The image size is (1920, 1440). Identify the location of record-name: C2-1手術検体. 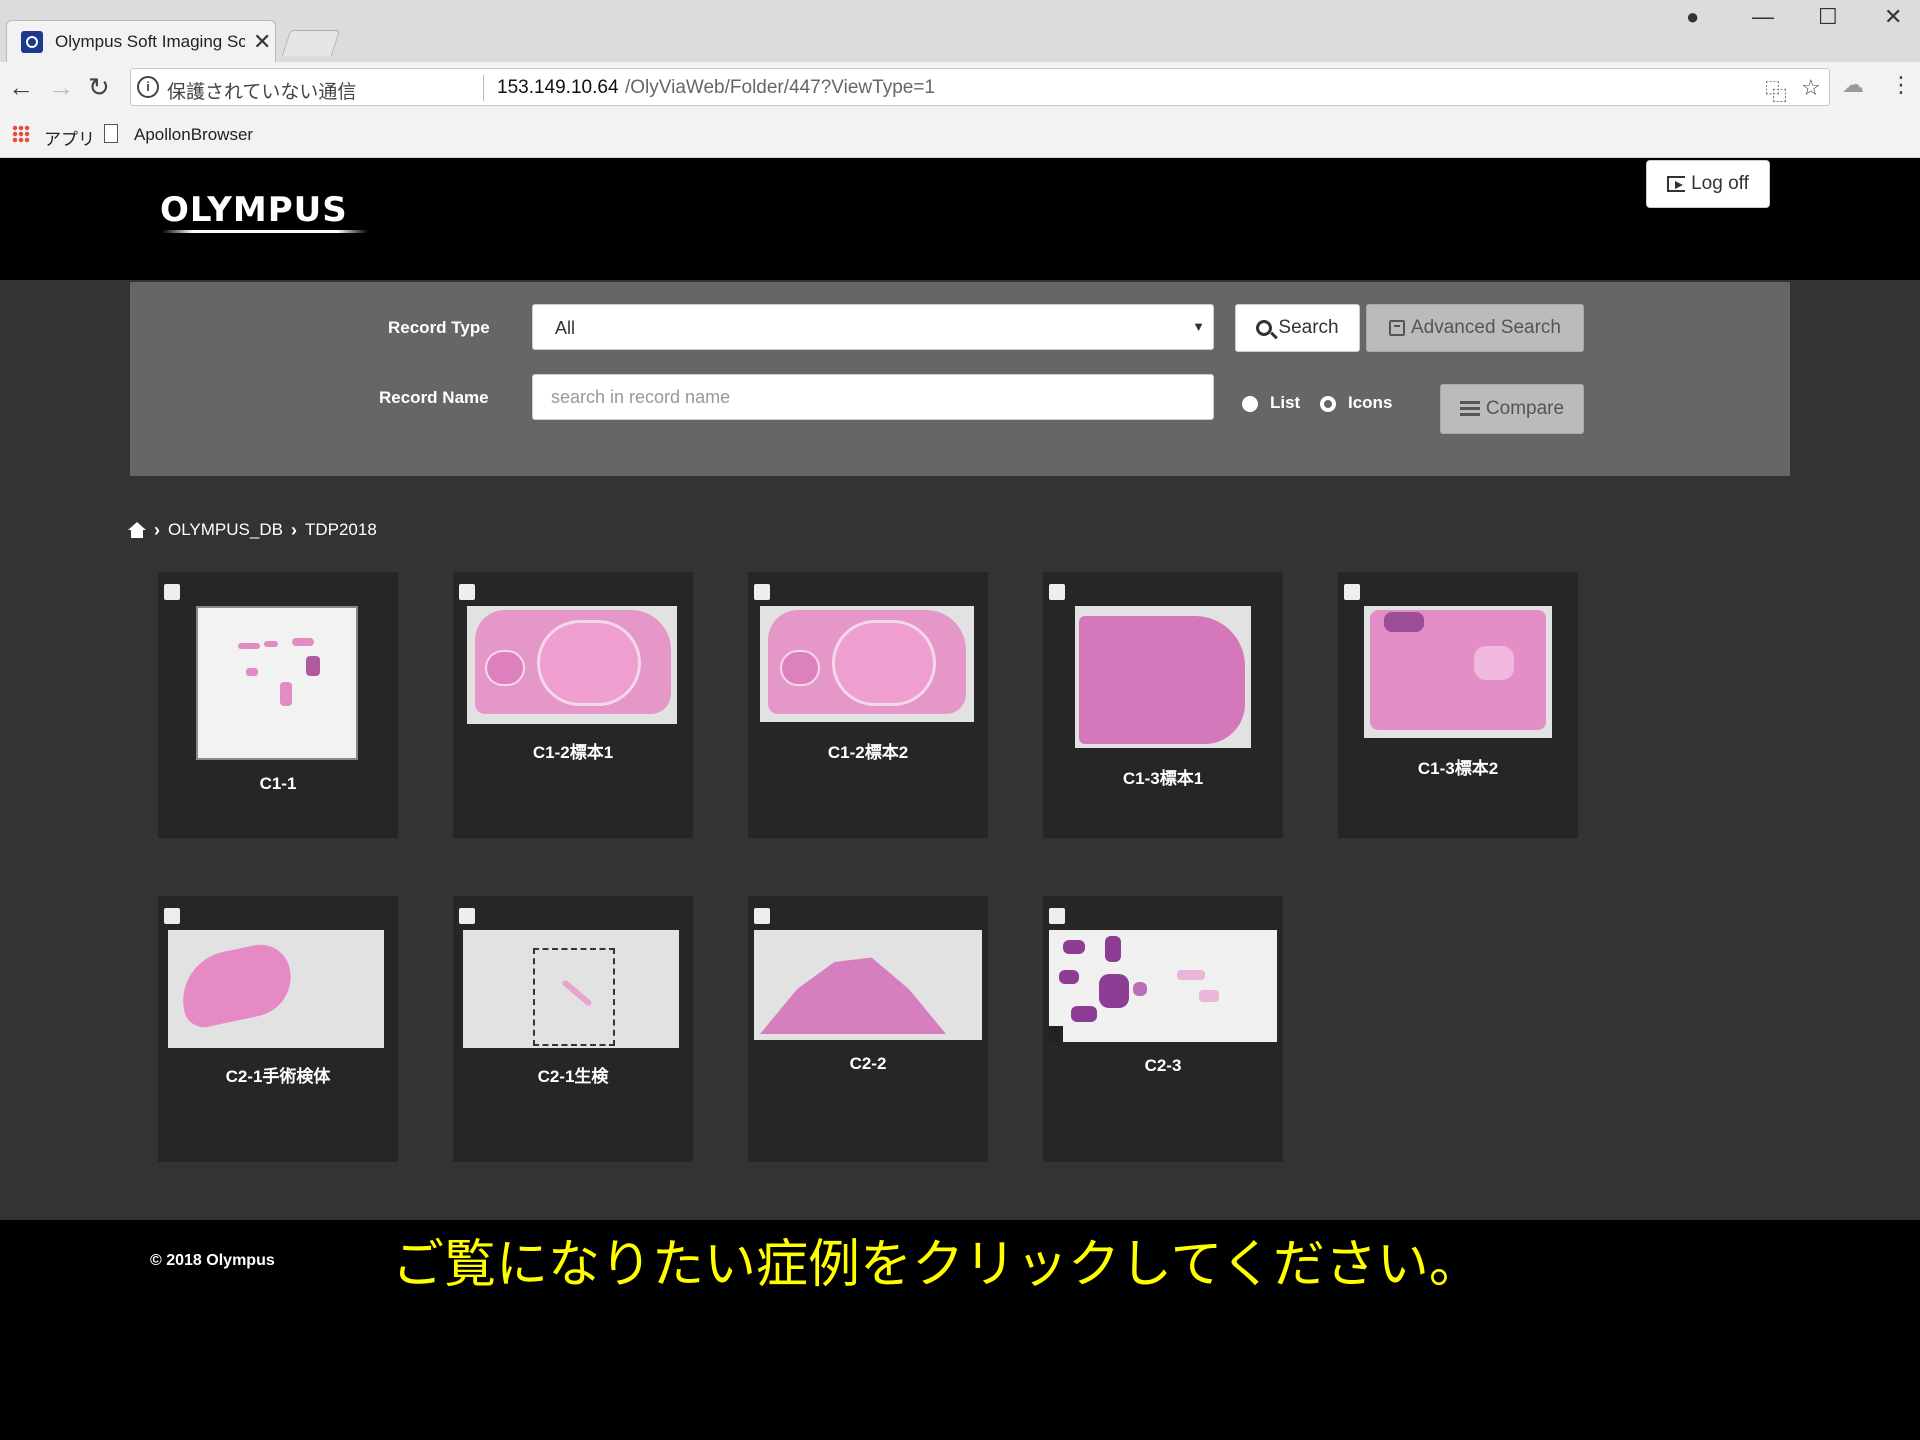
(278, 1074).